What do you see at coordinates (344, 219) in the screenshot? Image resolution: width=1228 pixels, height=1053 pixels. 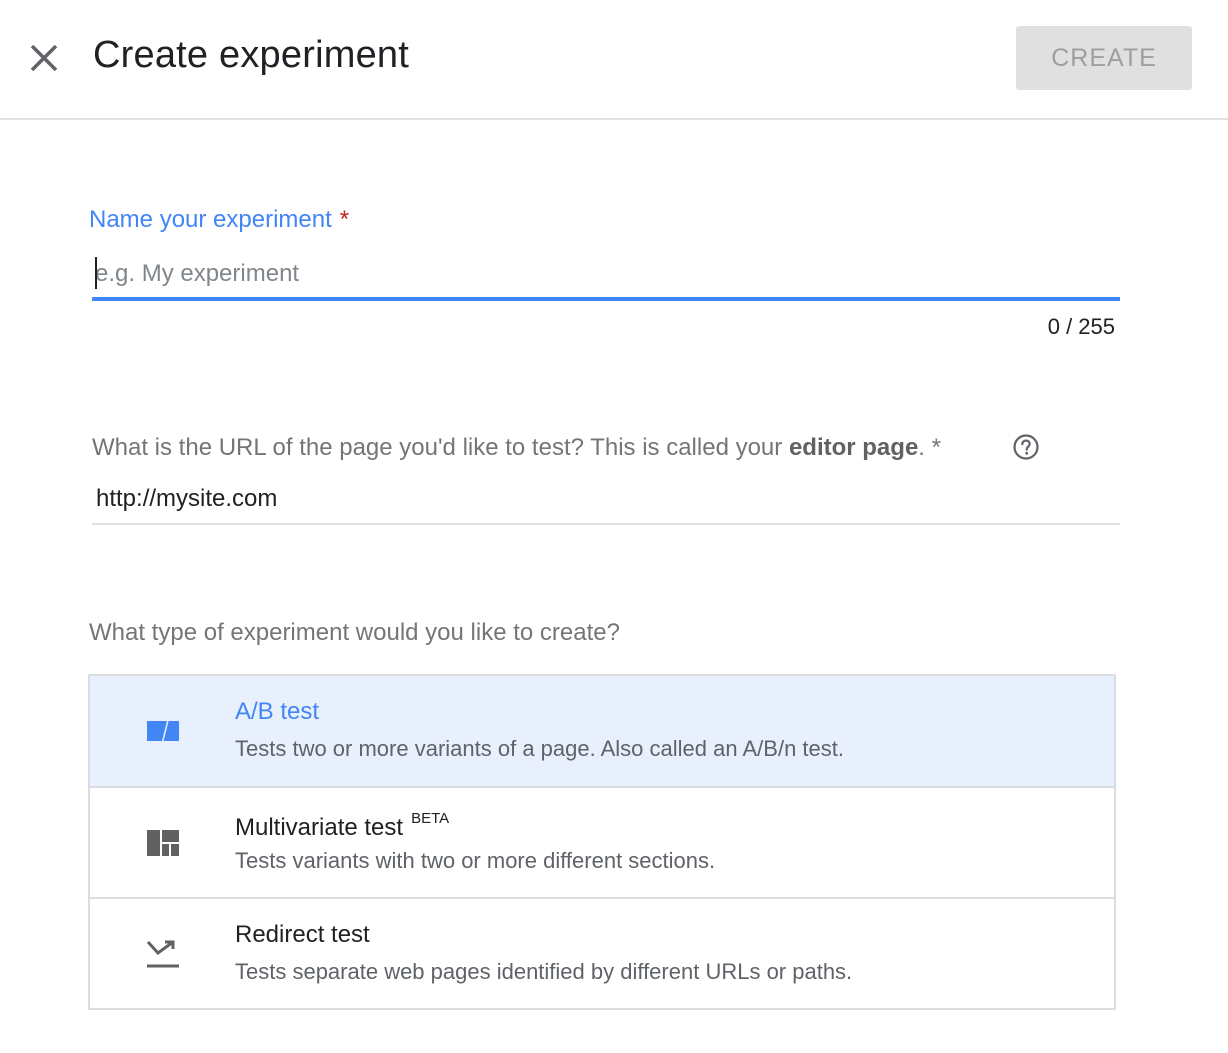 I see `required-asterisk: *` at bounding box center [344, 219].